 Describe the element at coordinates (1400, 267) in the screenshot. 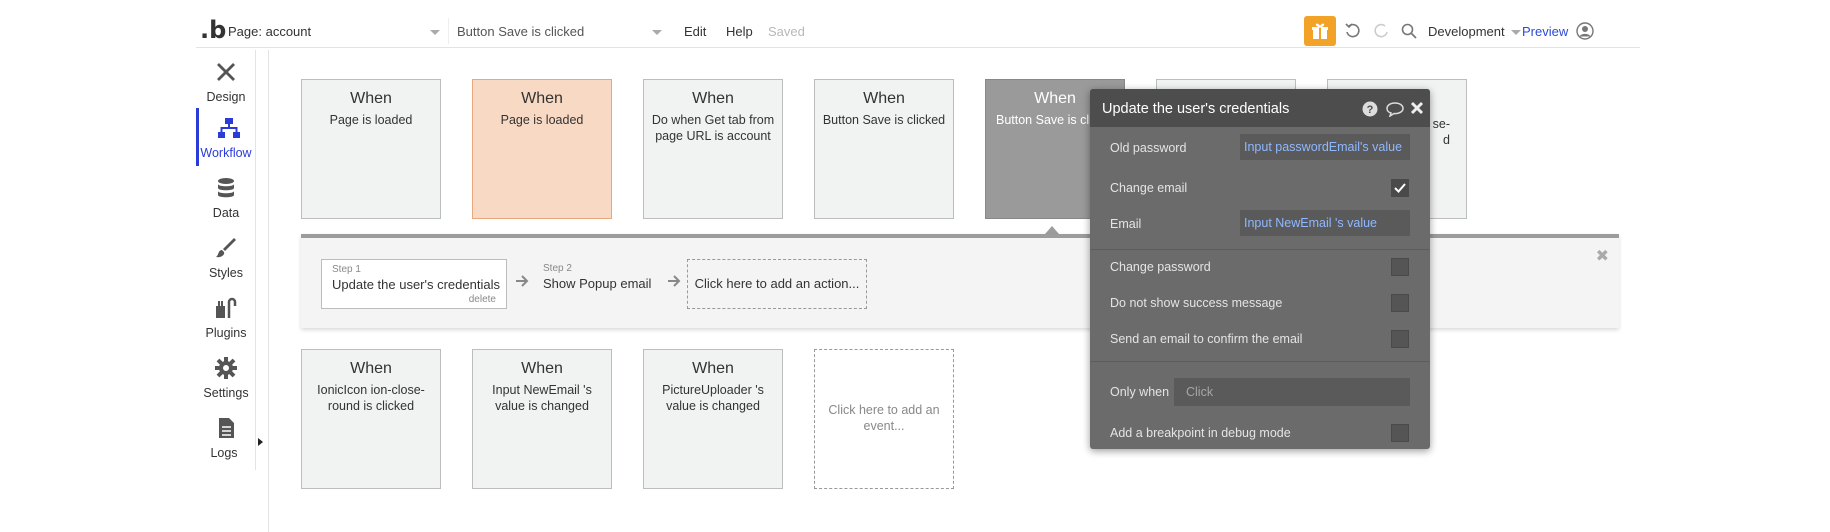

I see `change-password-checkbox` at that location.